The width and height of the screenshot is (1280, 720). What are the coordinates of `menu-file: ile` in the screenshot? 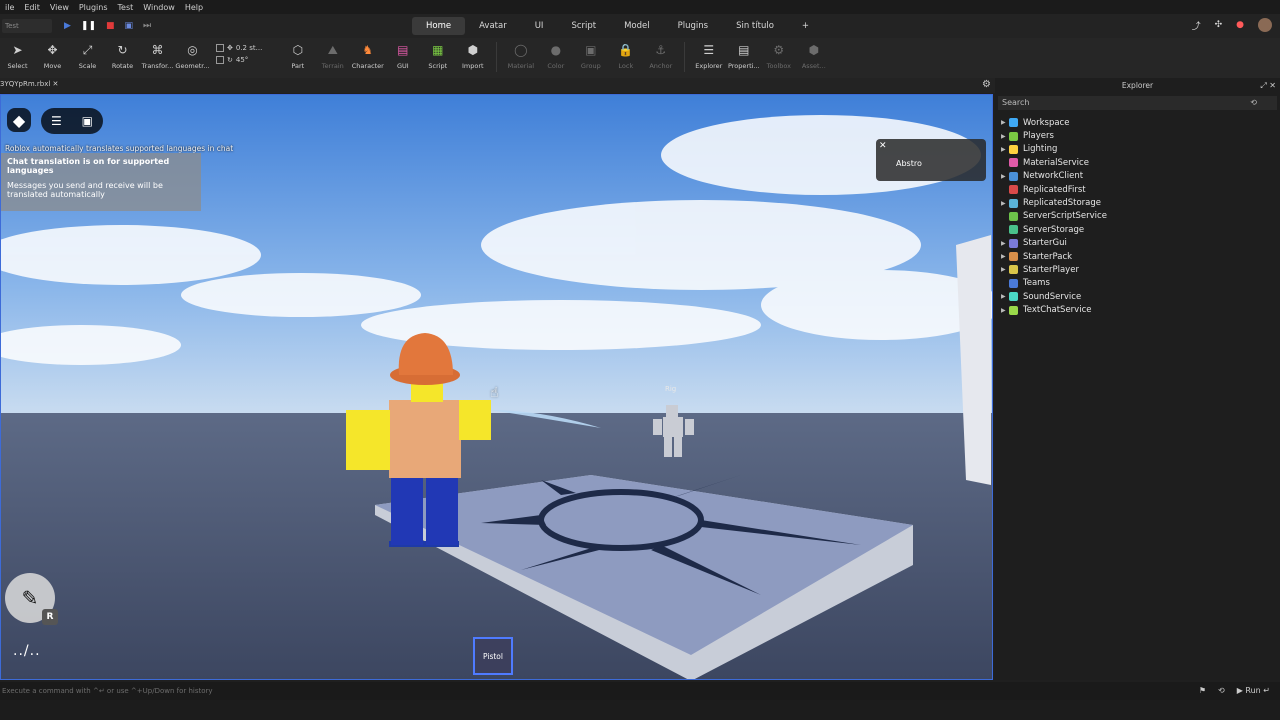 It's located at (9, 7).